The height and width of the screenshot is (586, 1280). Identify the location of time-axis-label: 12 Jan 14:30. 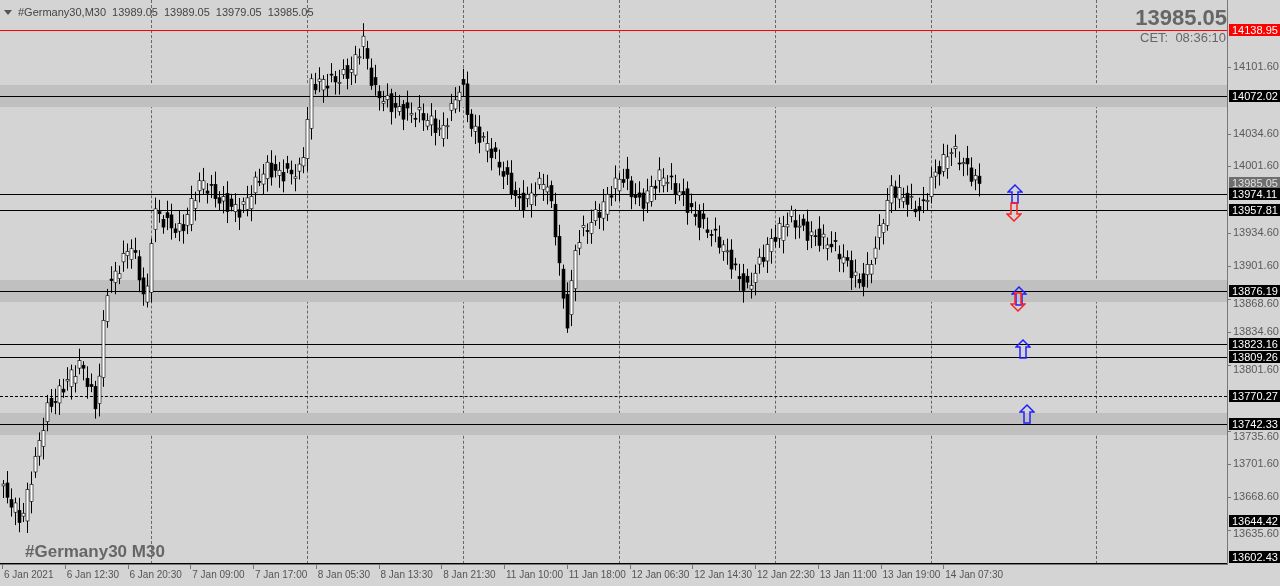
(723, 575).